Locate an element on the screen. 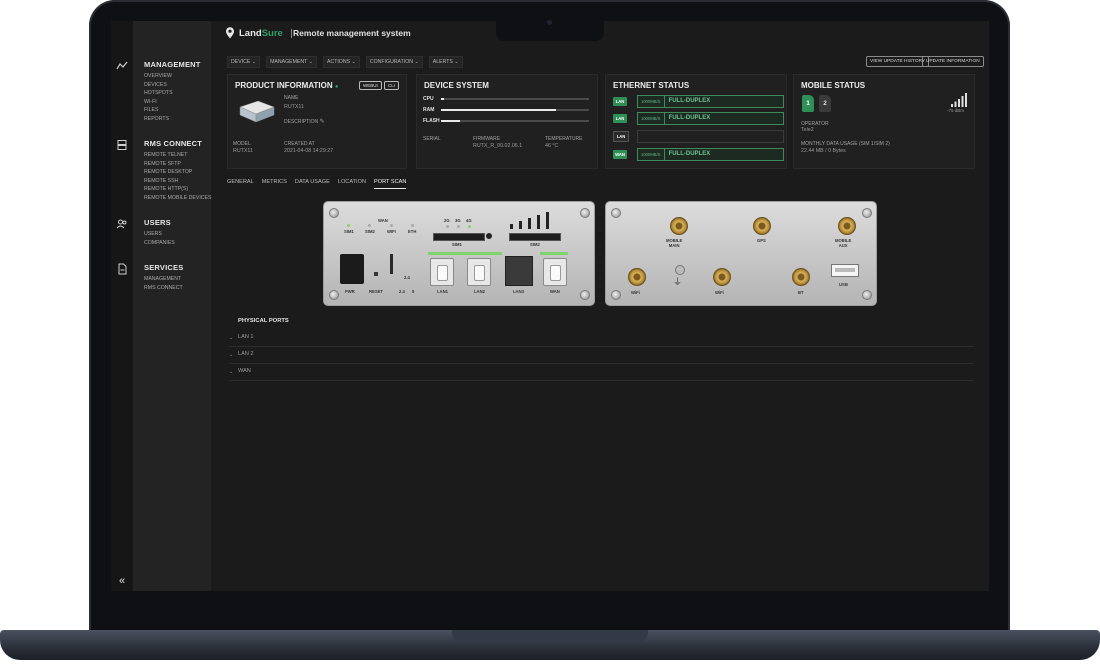  update-information-button: UPDATE INFORMATION is located at coordinates (953, 61).